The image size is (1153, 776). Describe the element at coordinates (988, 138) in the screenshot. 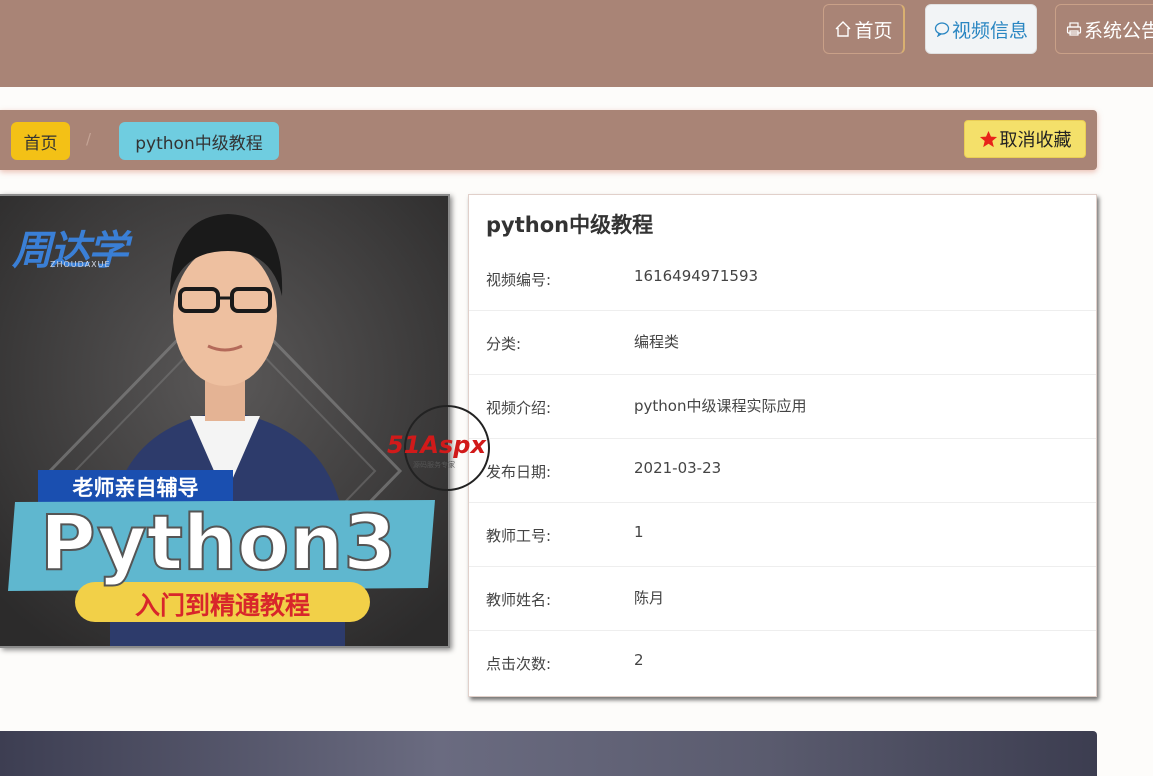

I see `star-icon` at that location.